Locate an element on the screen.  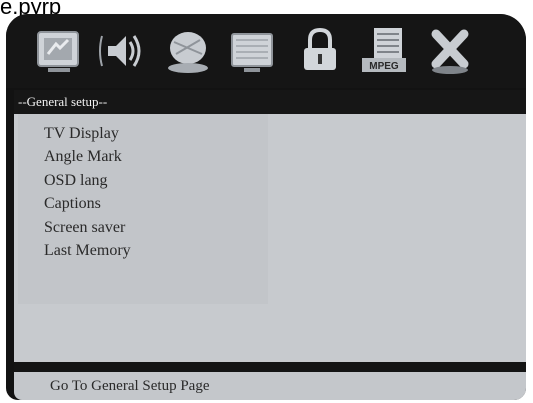
status-text: Go To General Setup Page is located at coordinates (130, 386).